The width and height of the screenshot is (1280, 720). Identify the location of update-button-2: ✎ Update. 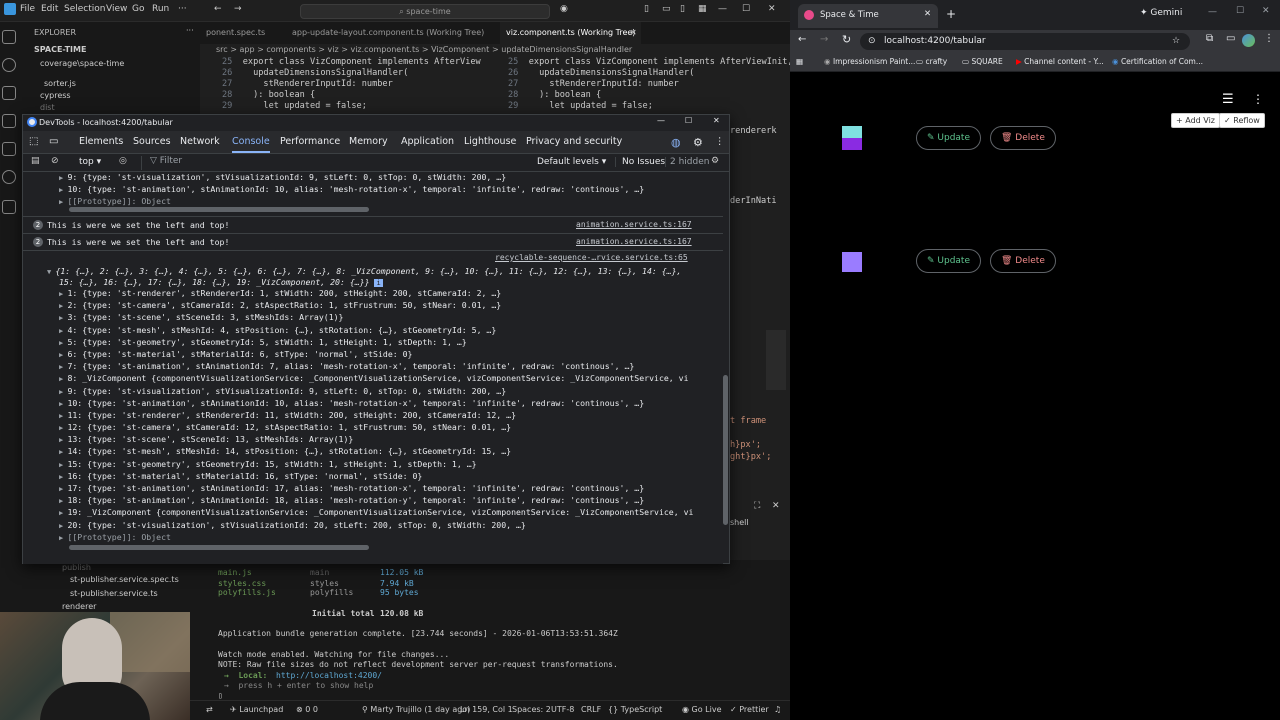
(949, 261).